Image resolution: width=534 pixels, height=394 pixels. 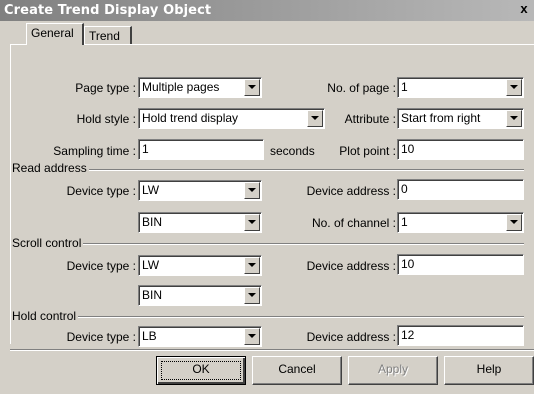 What do you see at coordinates (524, 9) in the screenshot?
I see `close-icon: x` at bounding box center [524, 9].